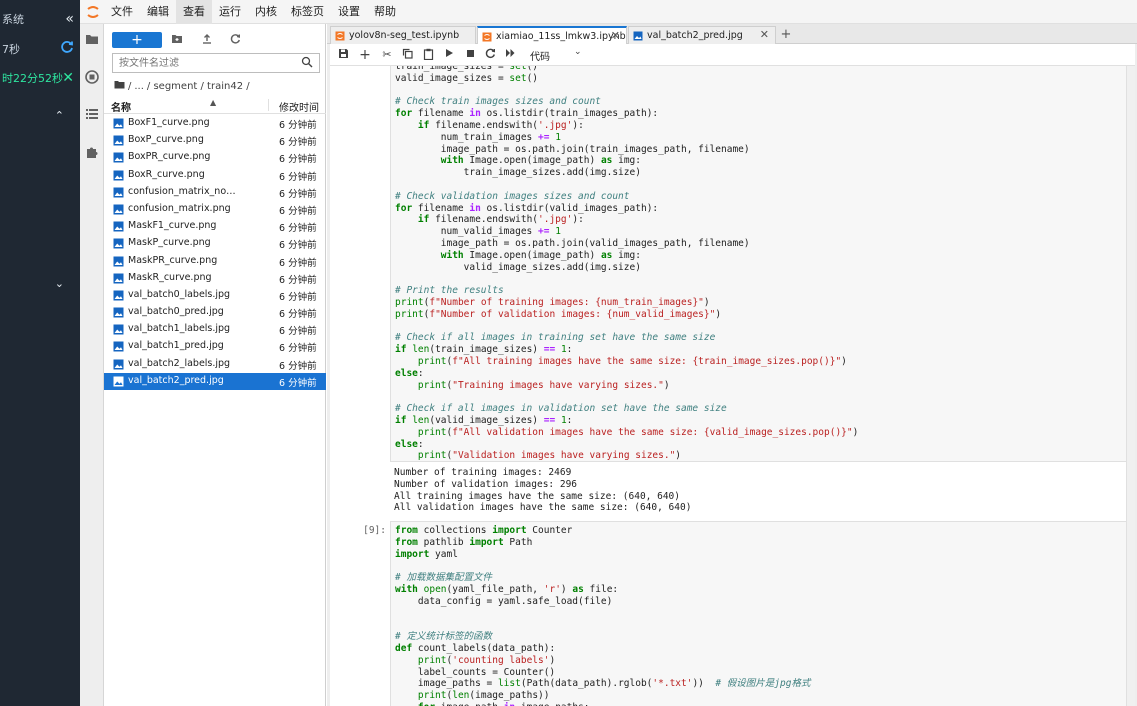  I want to click on chevron-up-icon: ⌃, so click(59, 115).